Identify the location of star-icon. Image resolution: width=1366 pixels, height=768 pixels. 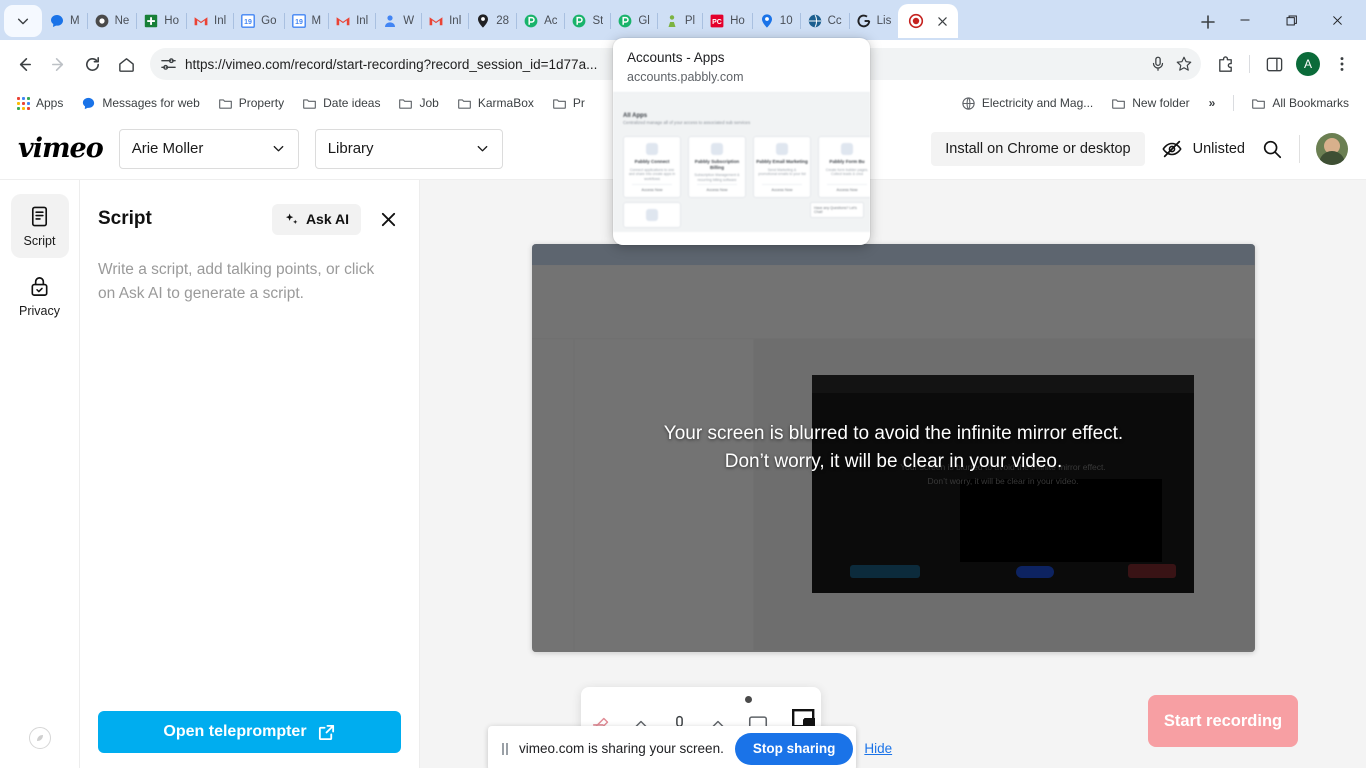
(1184, 64).